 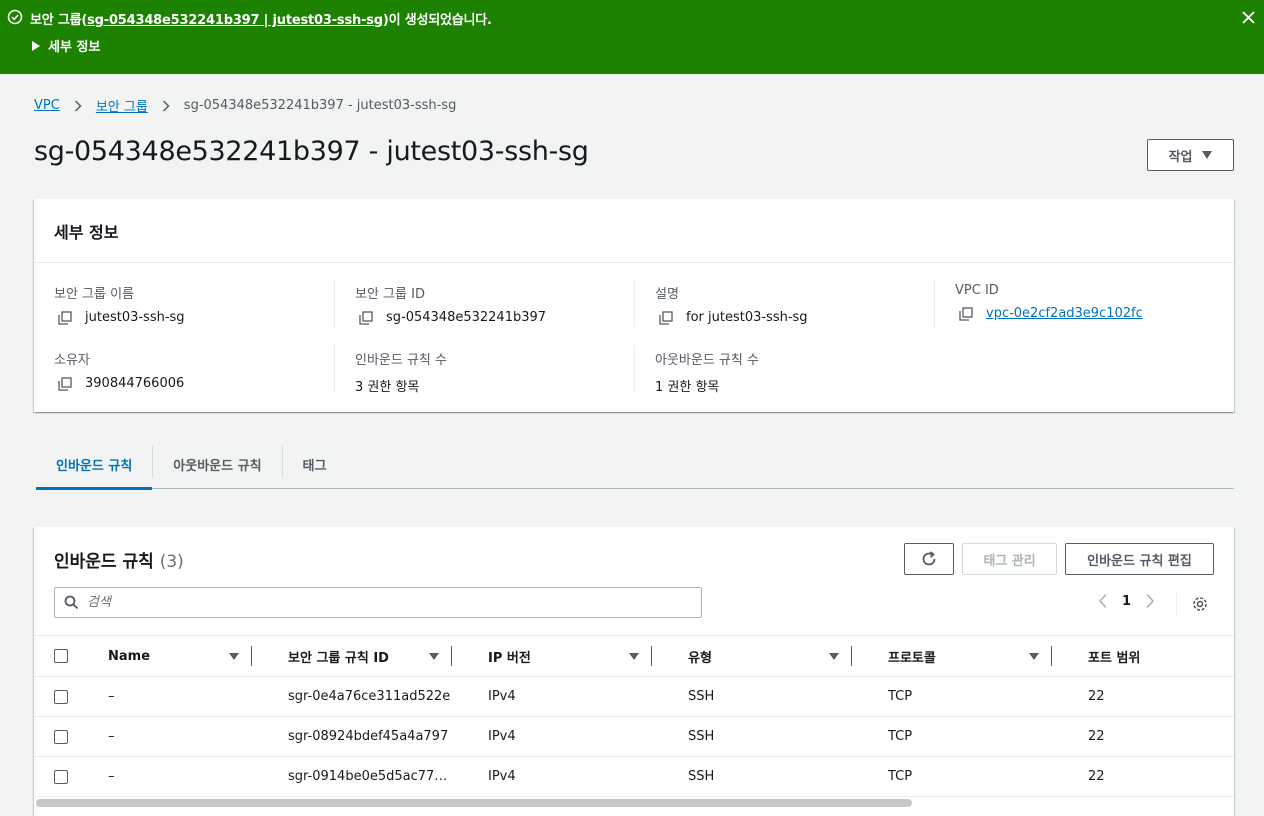 I want to click on col-header-rule-id: 보안 그룹 규칙 ID, so click(x=368, y=656).